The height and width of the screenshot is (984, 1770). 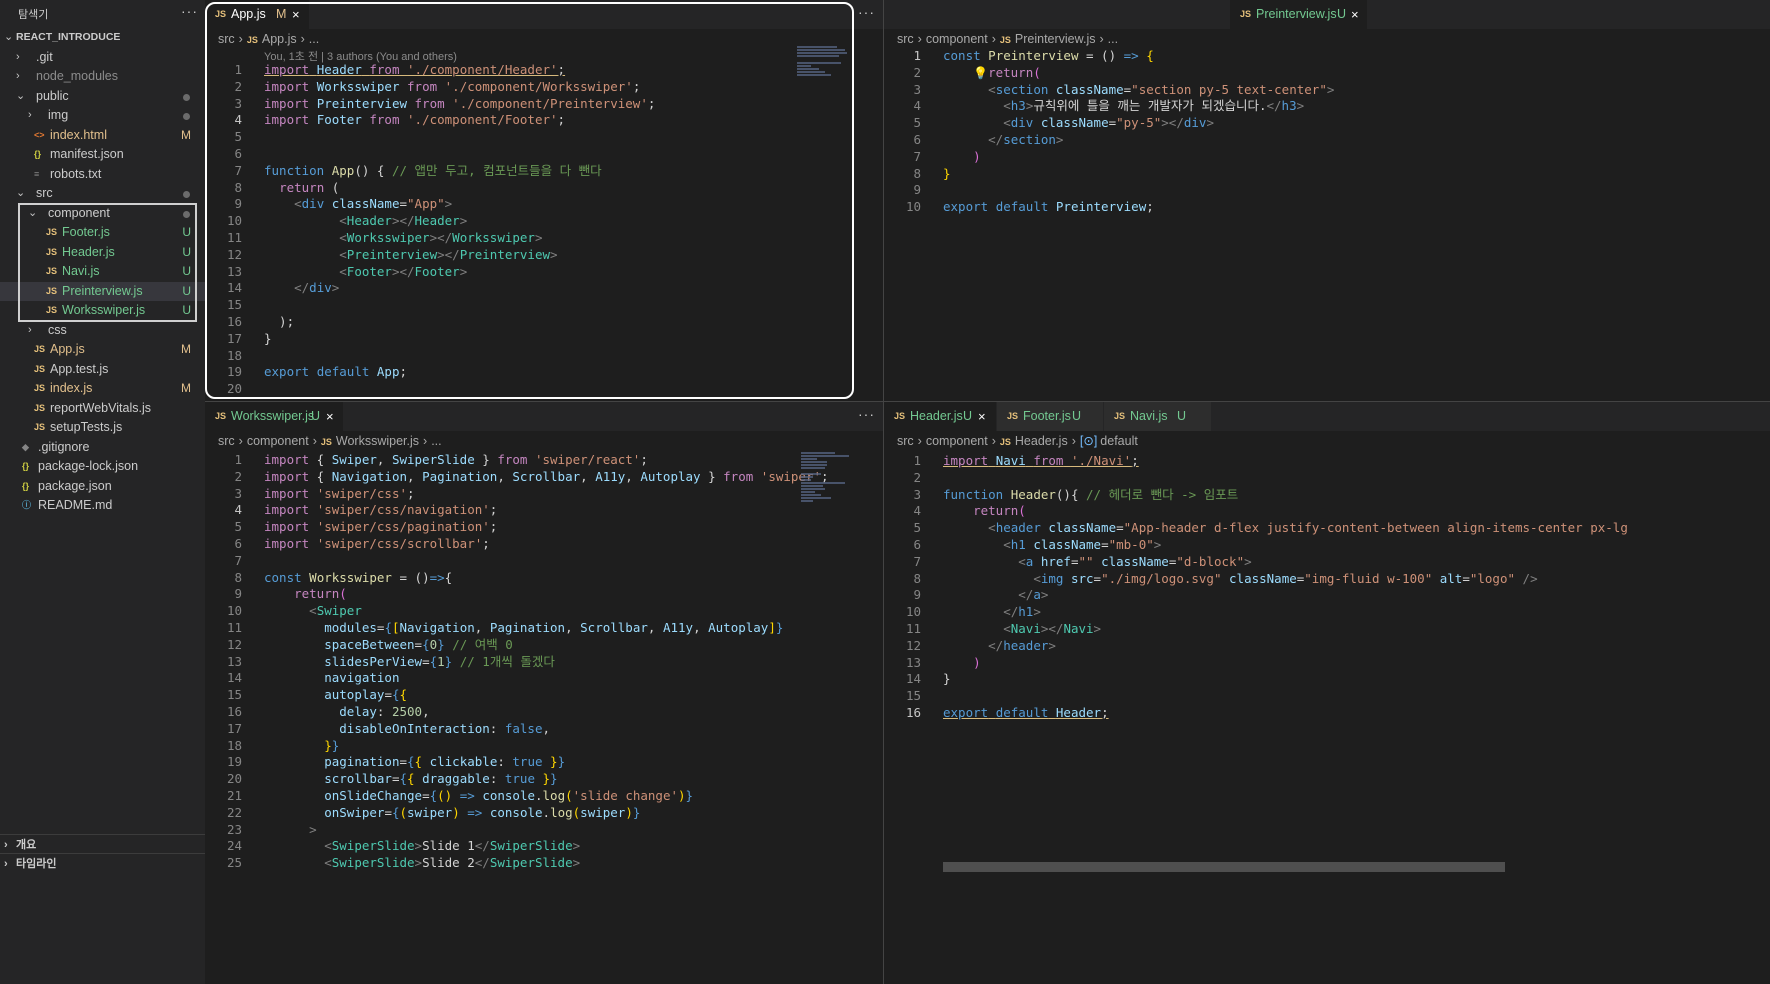 I want to click on tree-item-label: manifest.json, so click(x=87, y=154).